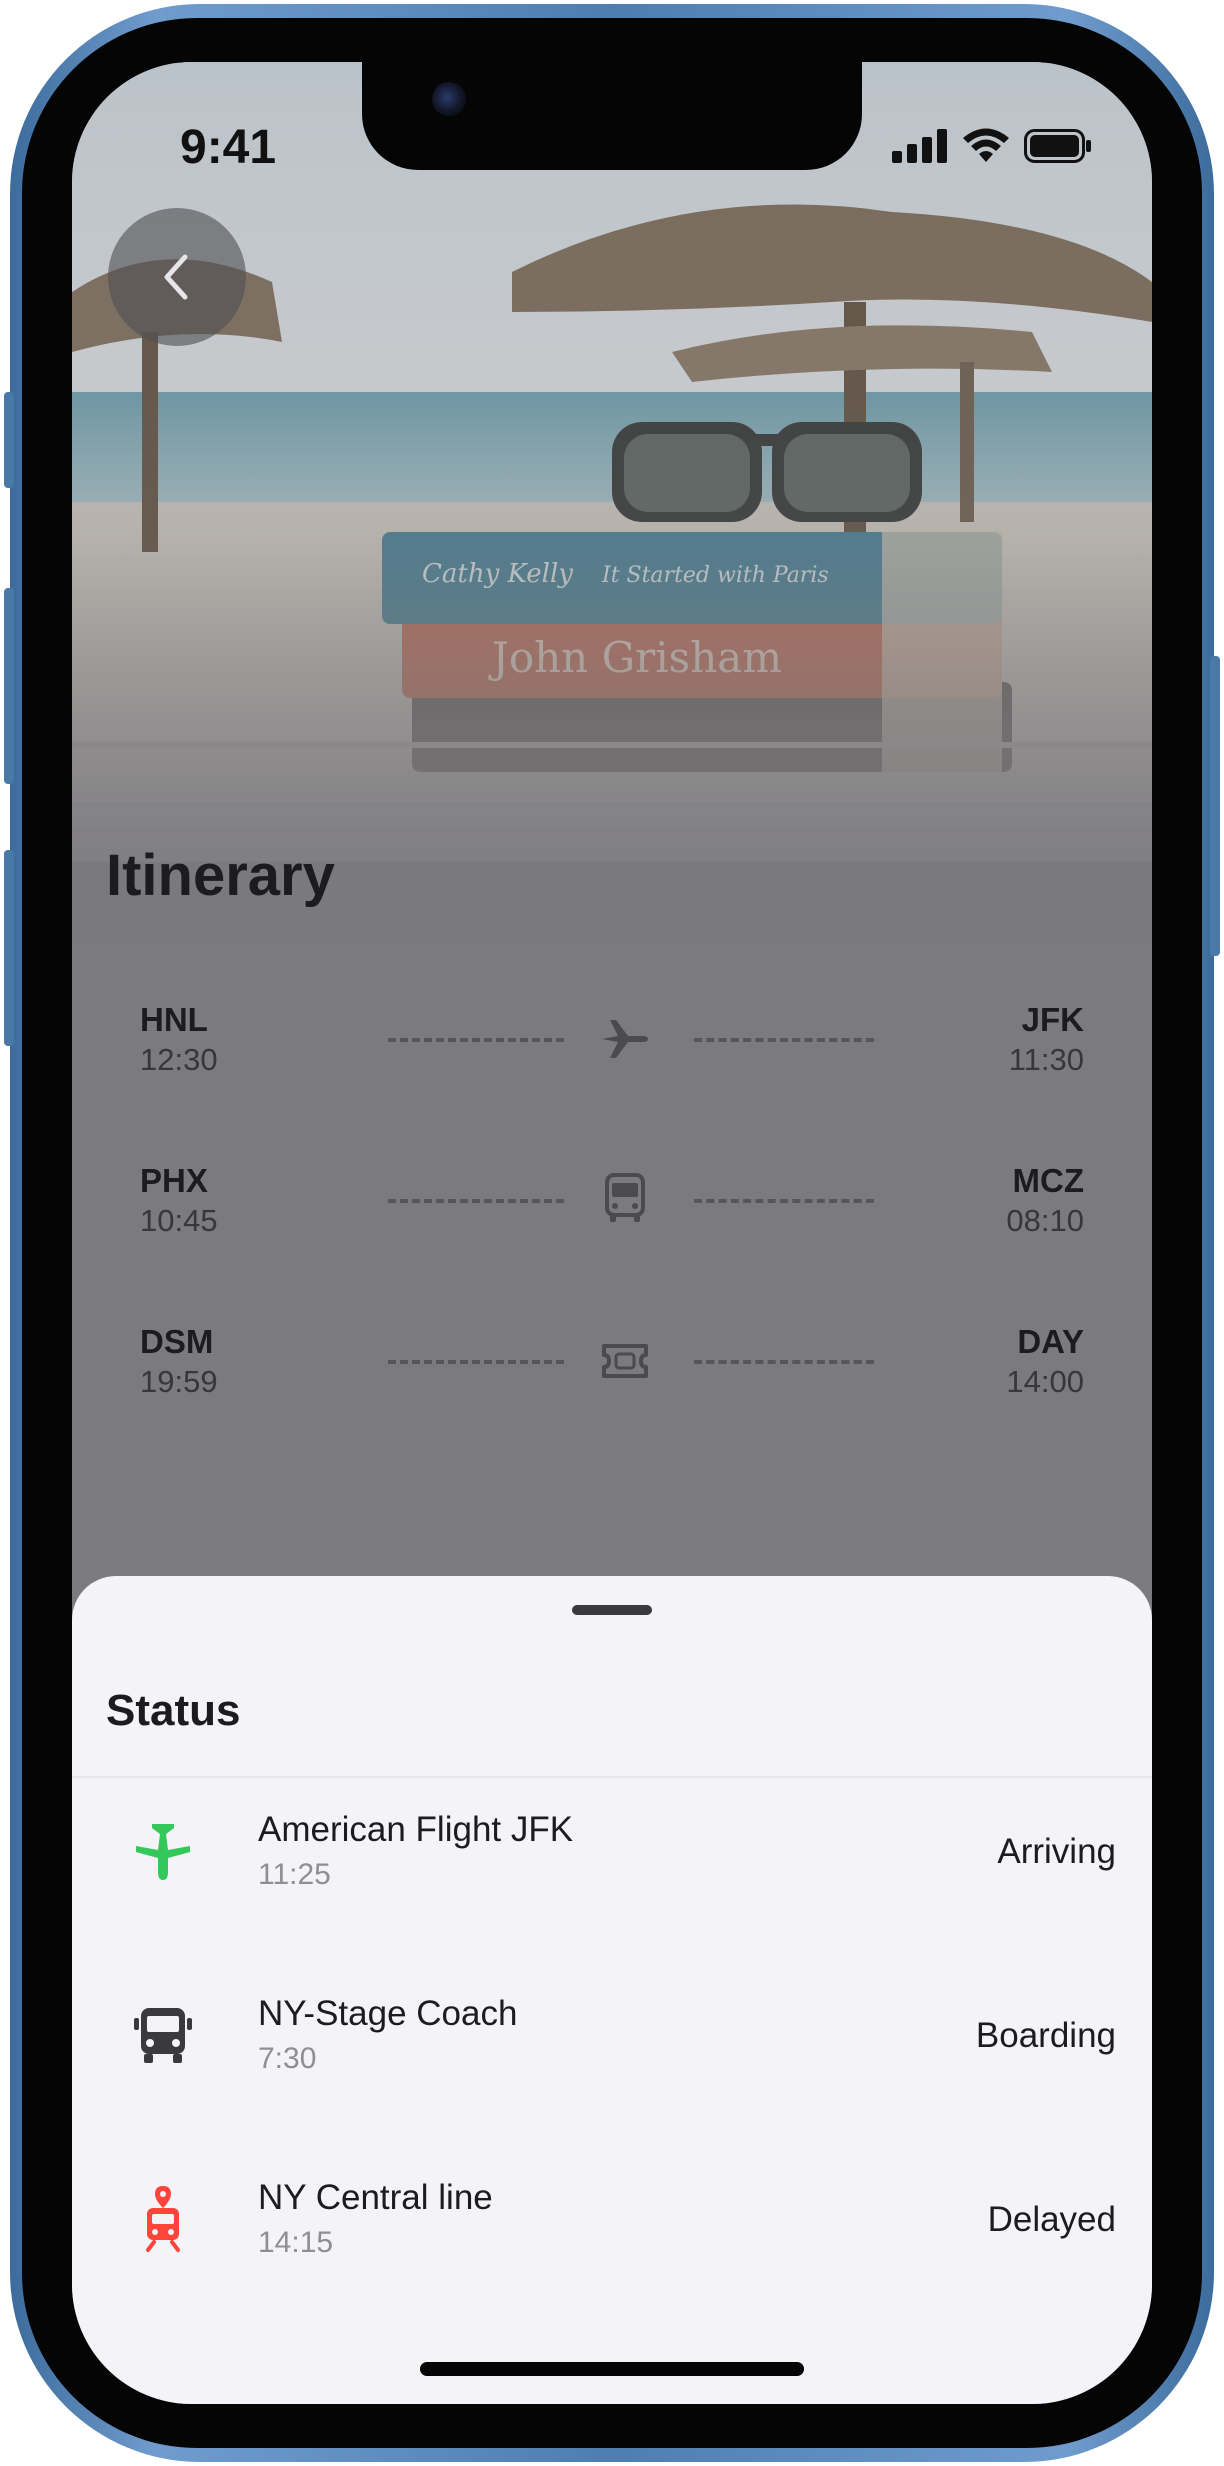 The height and width of the screenshot is (2466, 1224). I want to click on status-list-item: NY-Stage Coach 7:30 Boarding, so click(612, 2040).